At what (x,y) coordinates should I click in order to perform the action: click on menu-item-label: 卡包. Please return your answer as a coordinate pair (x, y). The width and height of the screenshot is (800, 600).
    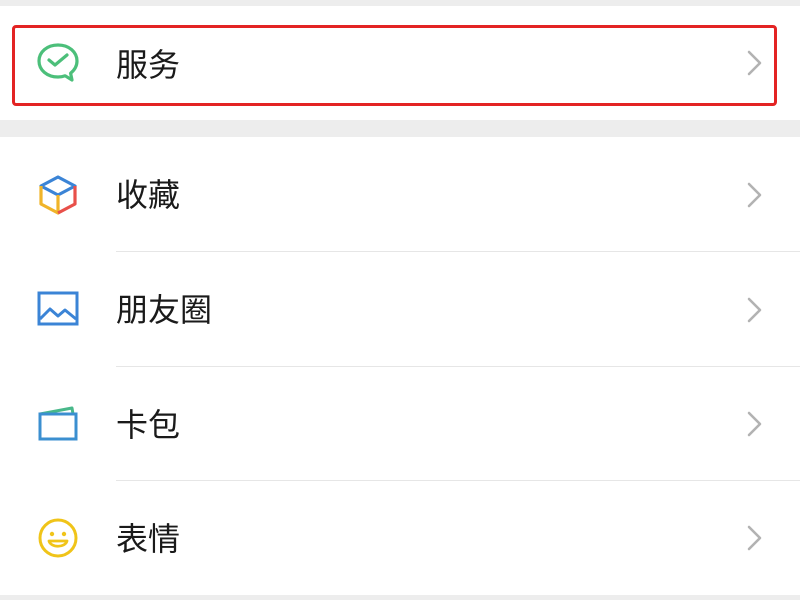
    Looking at the image, I should click on (148, 425).